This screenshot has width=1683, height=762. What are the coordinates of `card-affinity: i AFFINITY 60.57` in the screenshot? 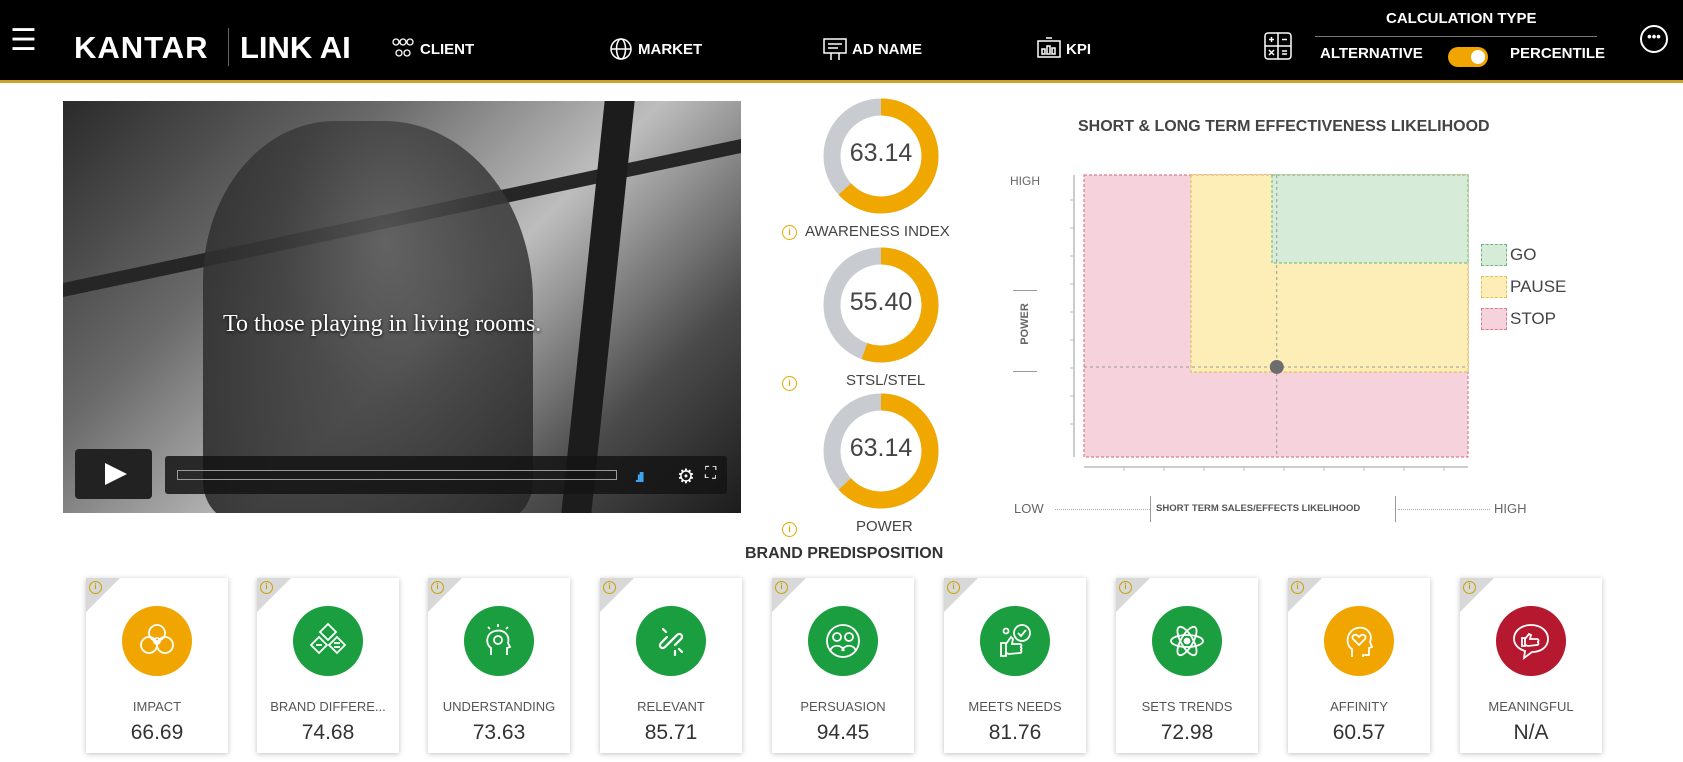 It's located at (1359, 665).